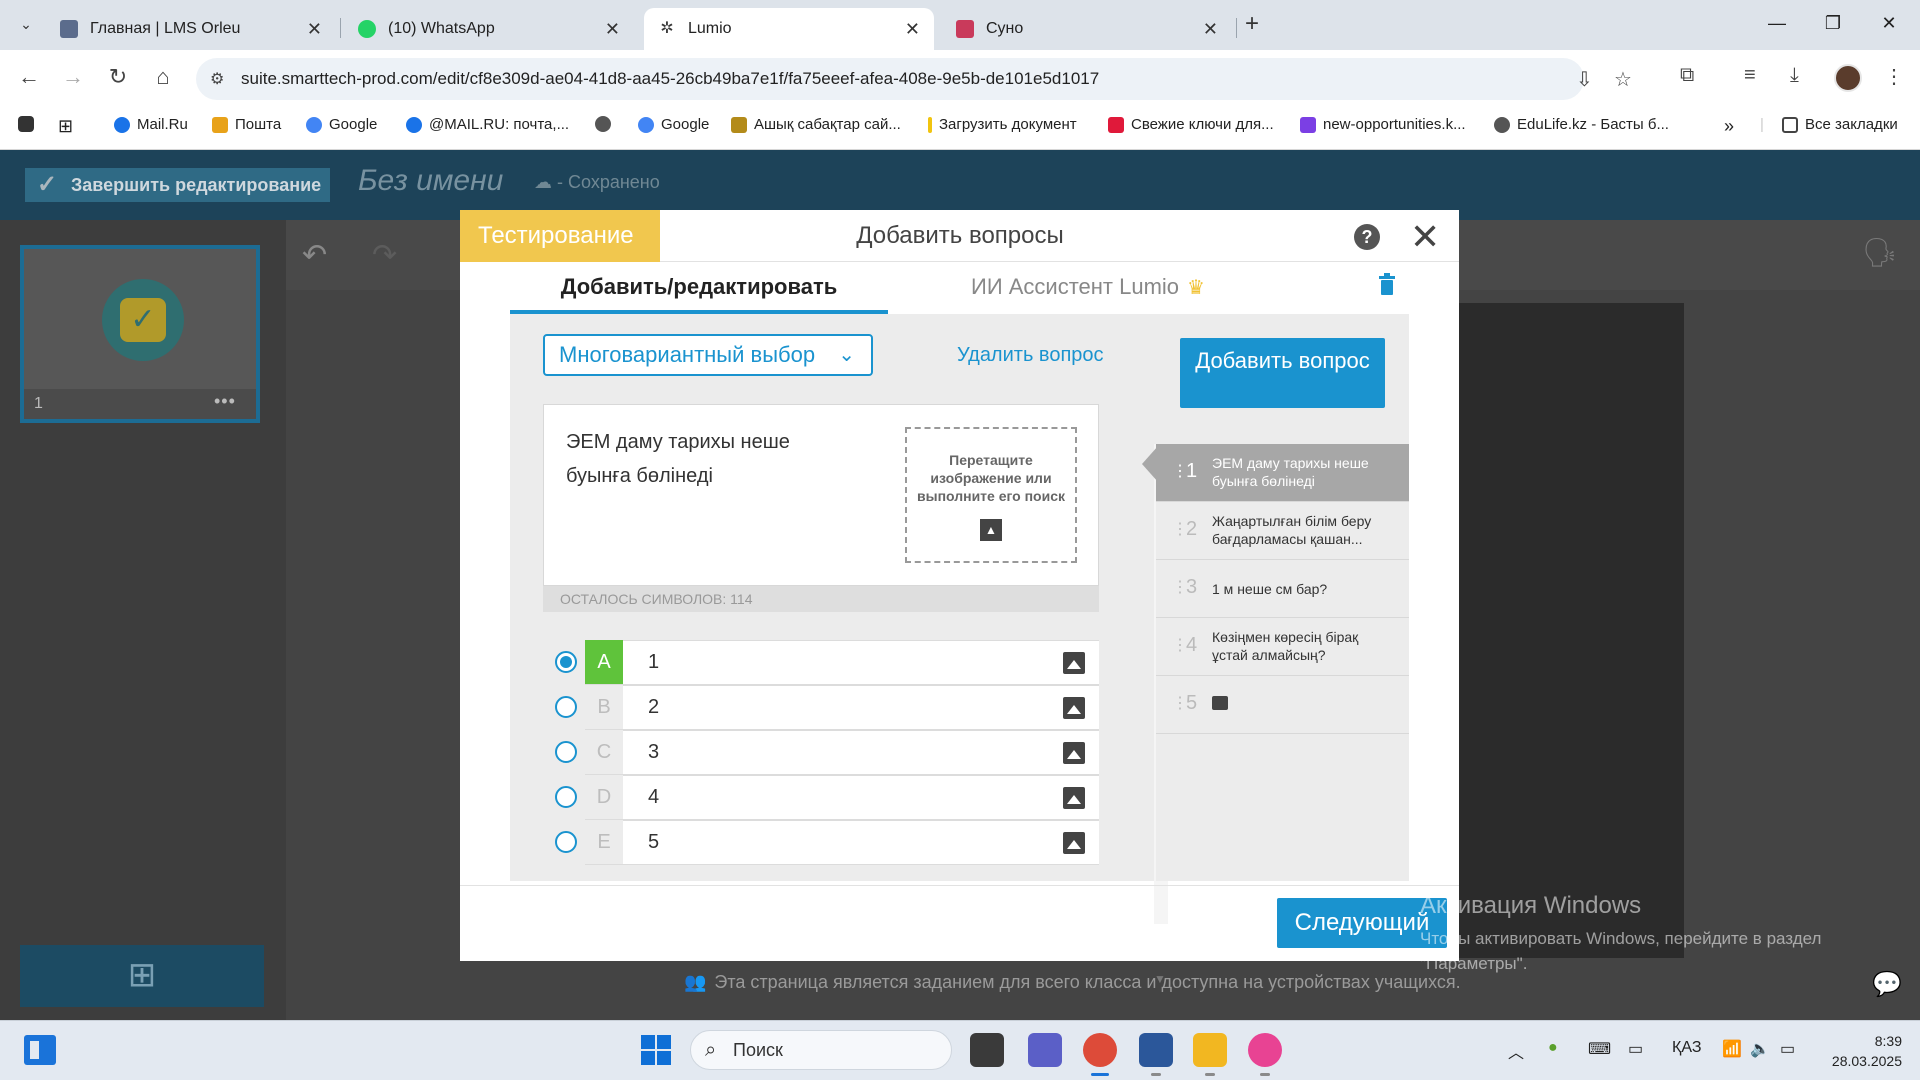 This screenshot has height=1080, width=1920. I want to click on scroll-down-arrow-icon: ▼, so click(1160, 979).